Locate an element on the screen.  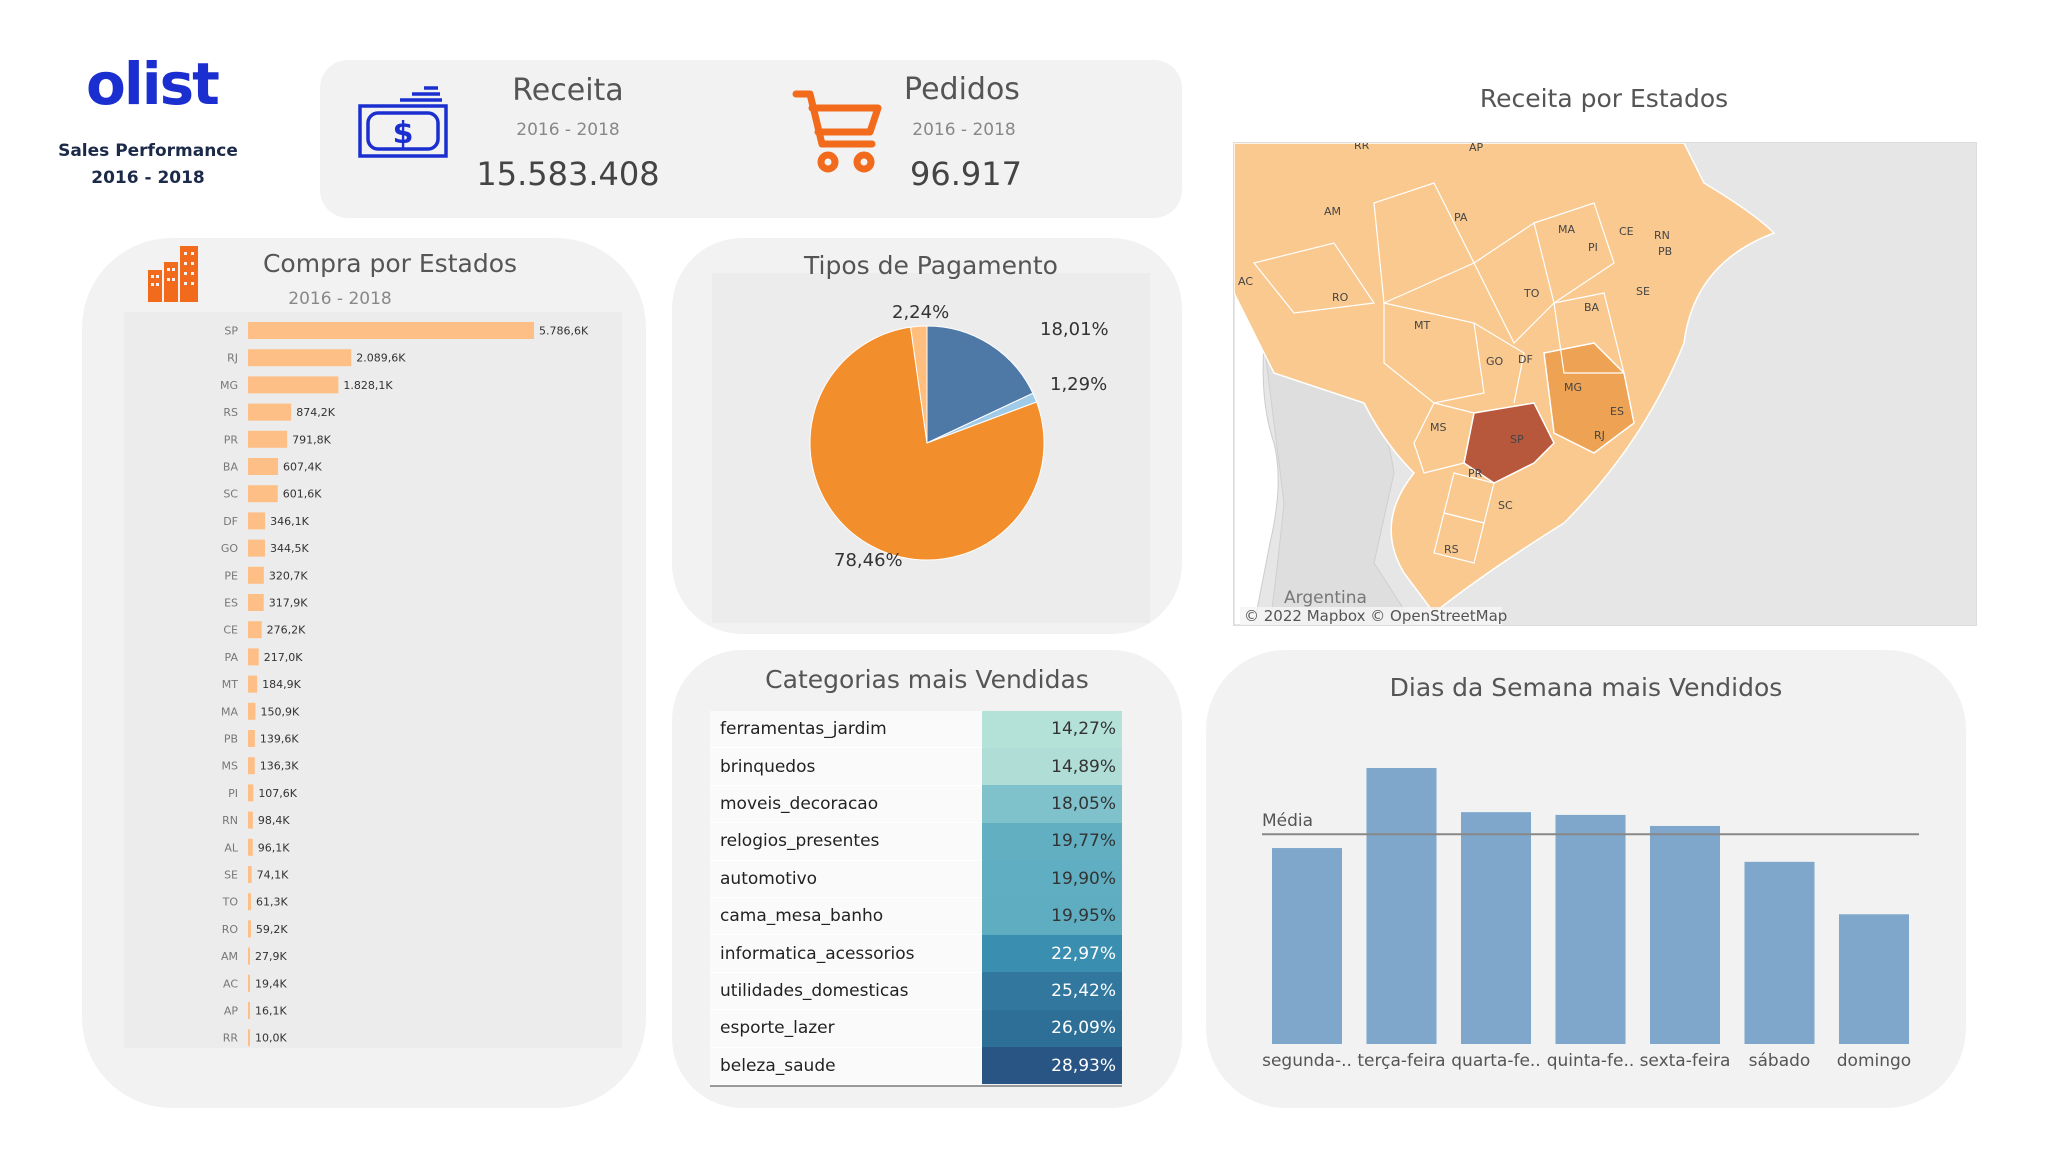
revenue-title: Receita is located at coordinates (568, 90).